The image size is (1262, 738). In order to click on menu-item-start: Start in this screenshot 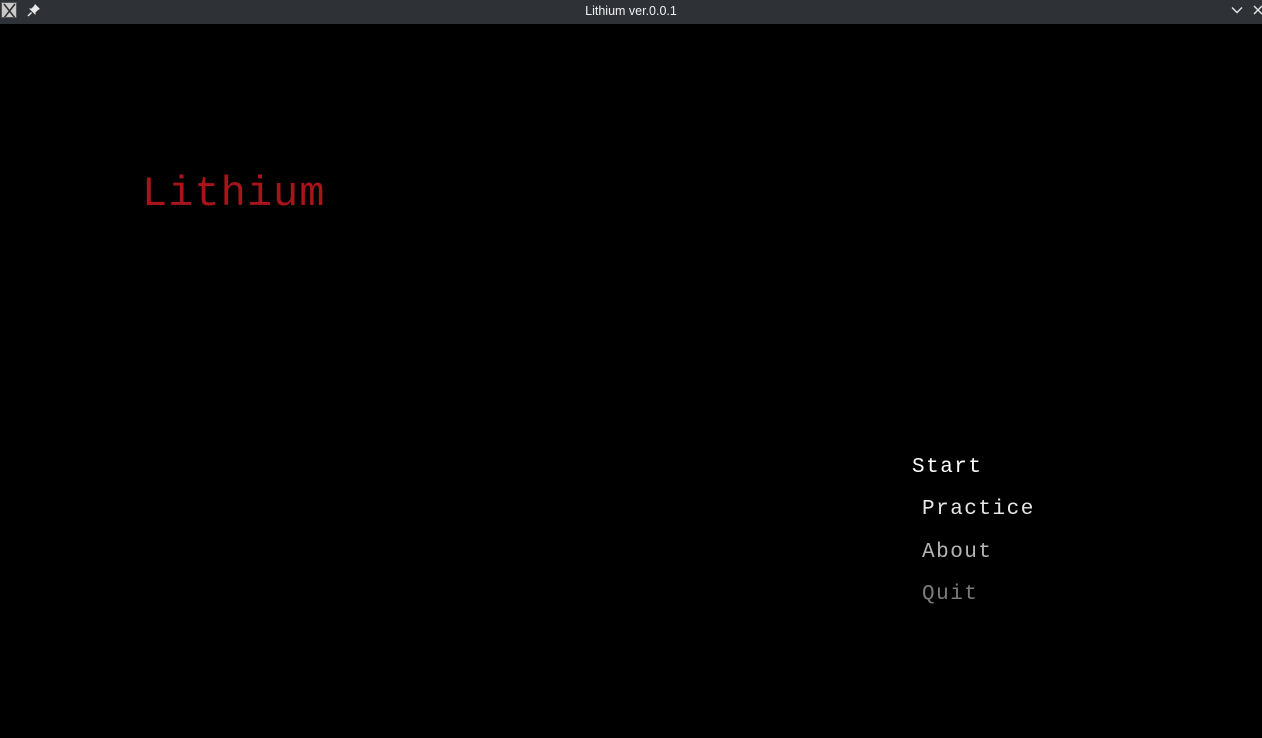, I will do `click(947, 468)`.